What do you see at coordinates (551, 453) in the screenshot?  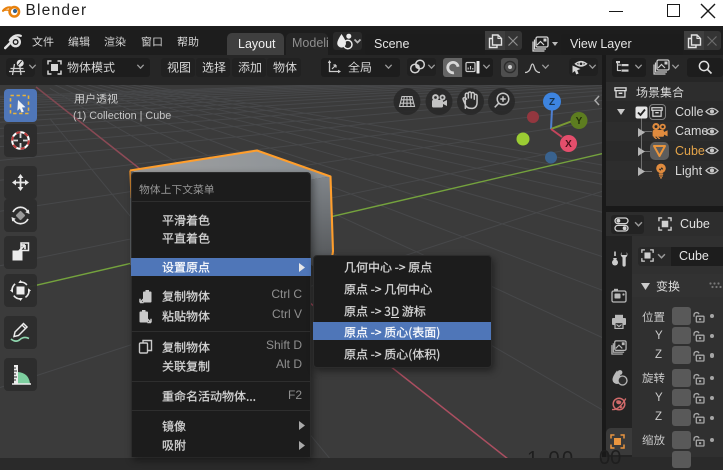 I see `svg-text: 1.00` at bounding box center [551, 453].